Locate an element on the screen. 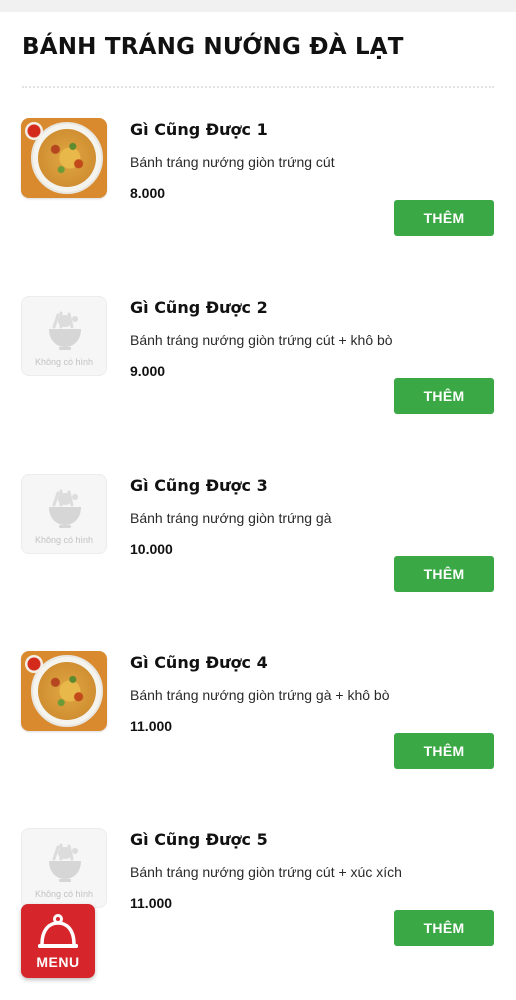 This screenshot has height=1000, width=516. item-description: Bánh tráng nướng giòn trứng cút + khô bò is located at coordinates (261, 340).